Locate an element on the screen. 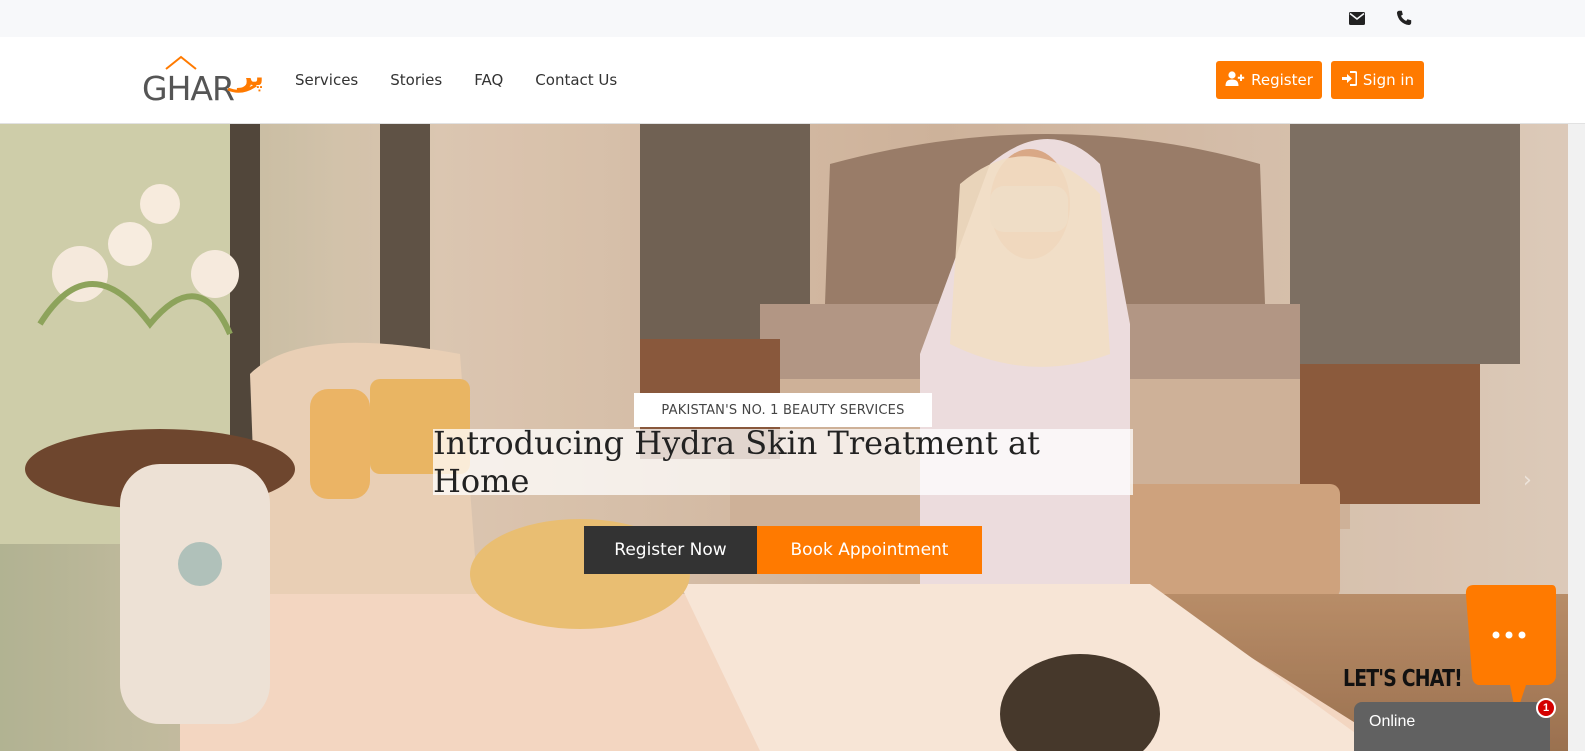  ghar-par-logo: GHAR پر is located at coordinates (206, 81).